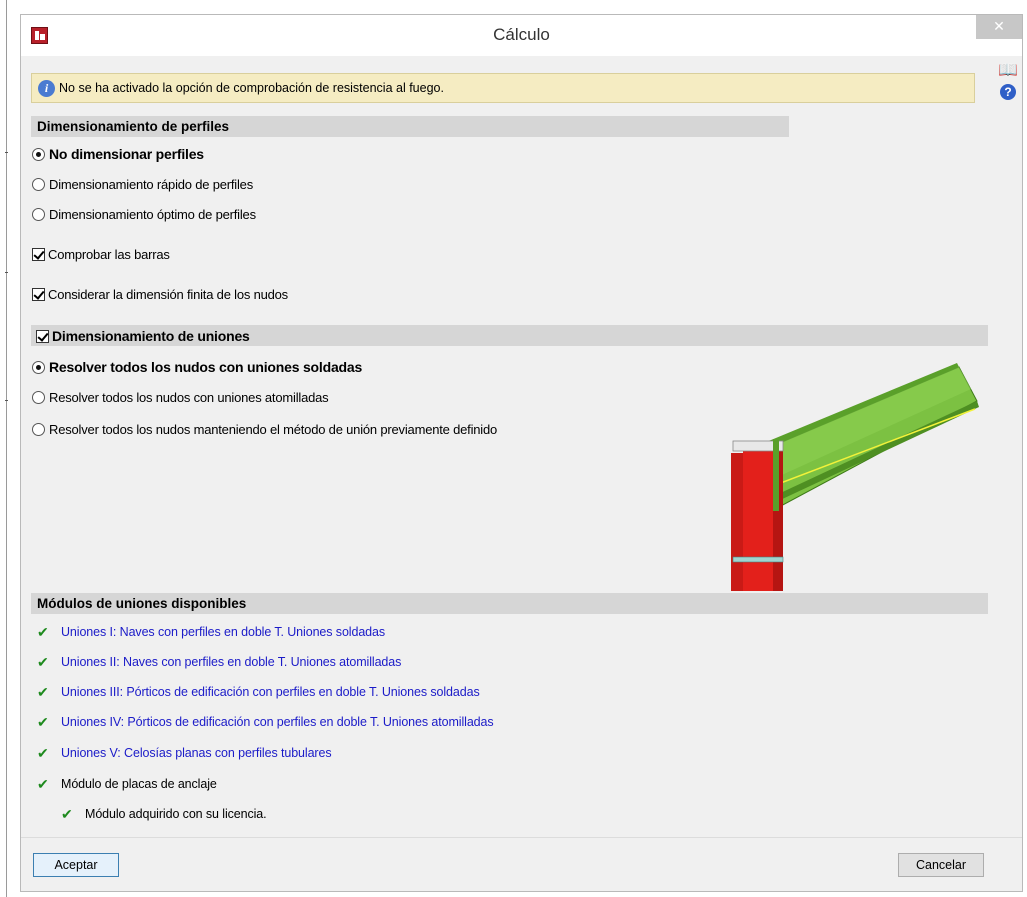  I want to click on profiles-section-header: Dimensionamiento de perfiles, so click(410, 126).